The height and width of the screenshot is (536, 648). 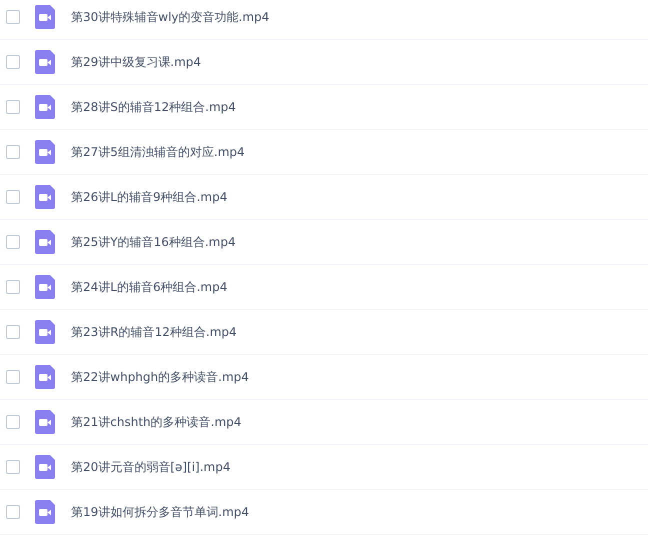 What do you see at coordinates (149, 287) in the screenshot?
I see `file-name: 第24讲L的辅音6种组合.mp4` at bounding box center [149, 287].